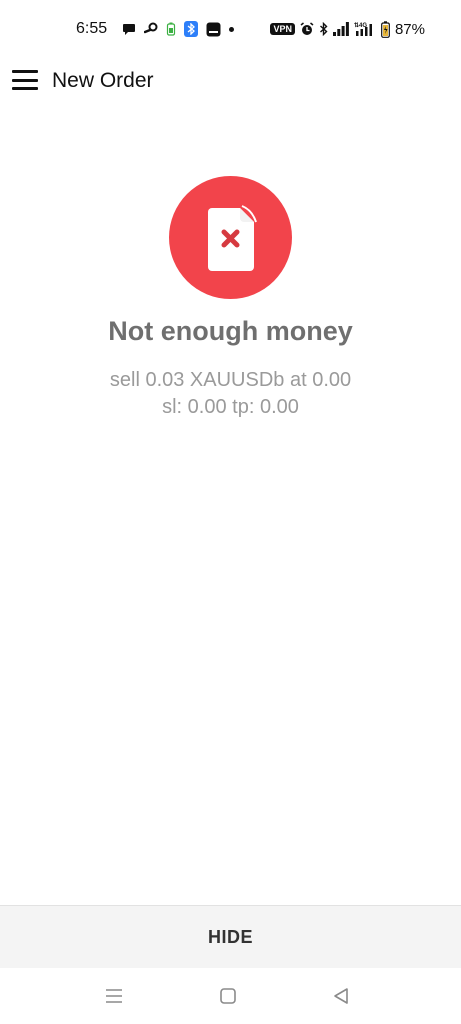  Describe the element at coordinates (230, 407) in the screenshot. I see `order-stops: sl: 0.00 tp: 0.00` at that location.